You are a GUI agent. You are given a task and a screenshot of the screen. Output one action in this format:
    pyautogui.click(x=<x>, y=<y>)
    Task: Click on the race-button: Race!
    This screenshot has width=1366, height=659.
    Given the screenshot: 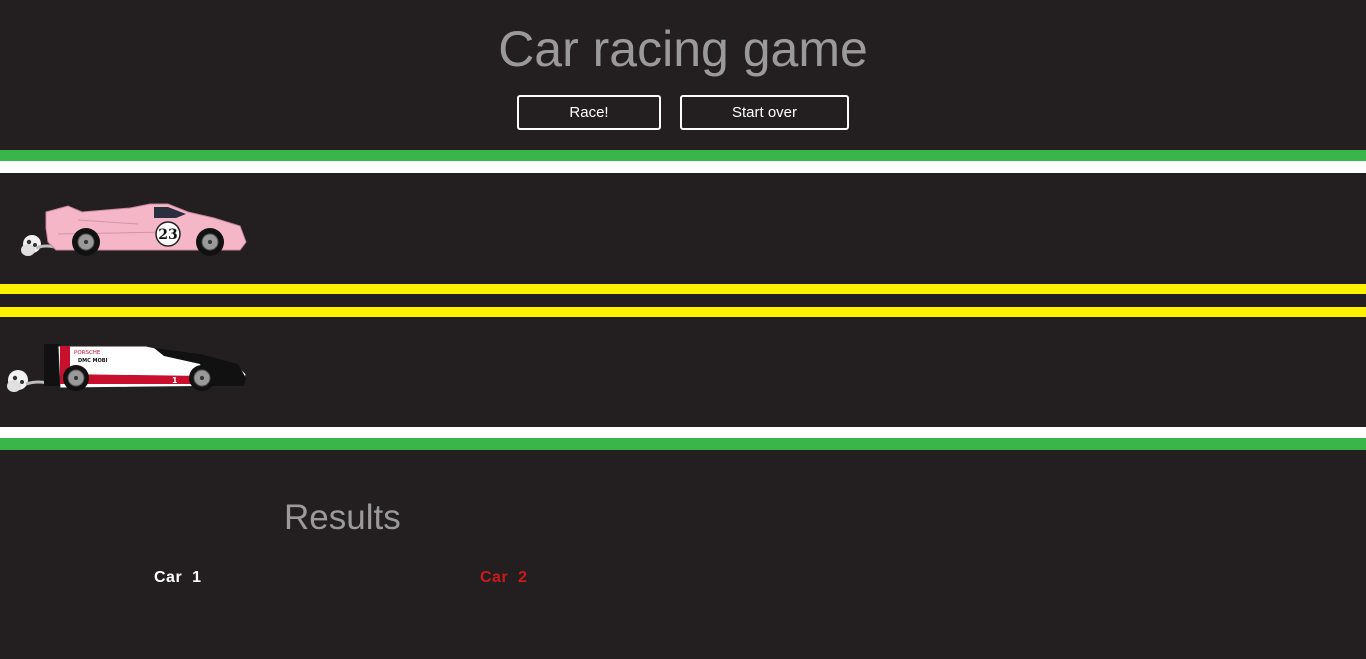 What is the action you would take?
    pyautogui.click(x=589, y=112)
    